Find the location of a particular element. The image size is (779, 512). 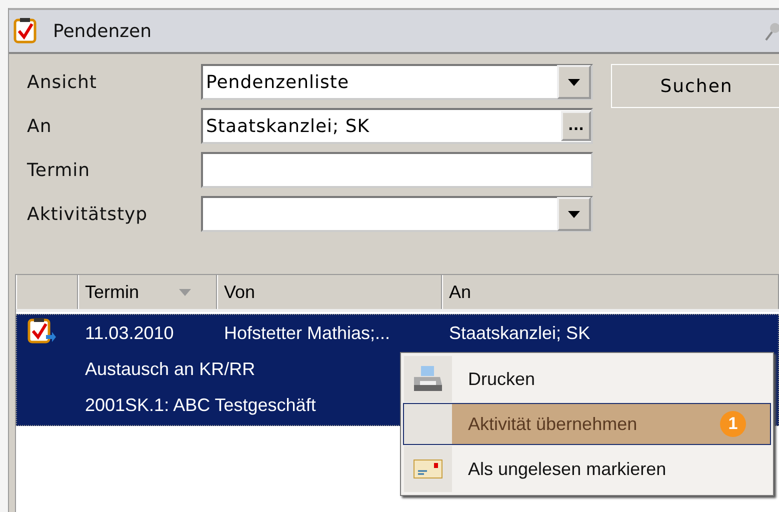

table-cell-text: 11.03.2010 is located at coordinates (129, 333).